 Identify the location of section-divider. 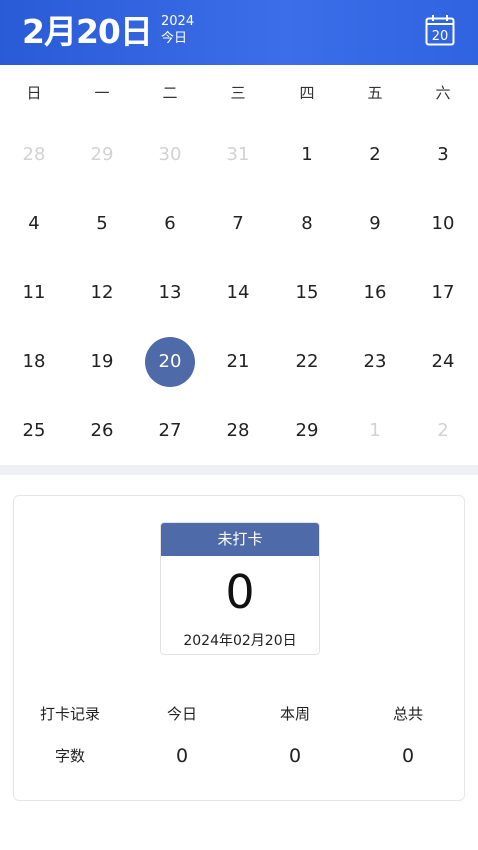
(239, 470).